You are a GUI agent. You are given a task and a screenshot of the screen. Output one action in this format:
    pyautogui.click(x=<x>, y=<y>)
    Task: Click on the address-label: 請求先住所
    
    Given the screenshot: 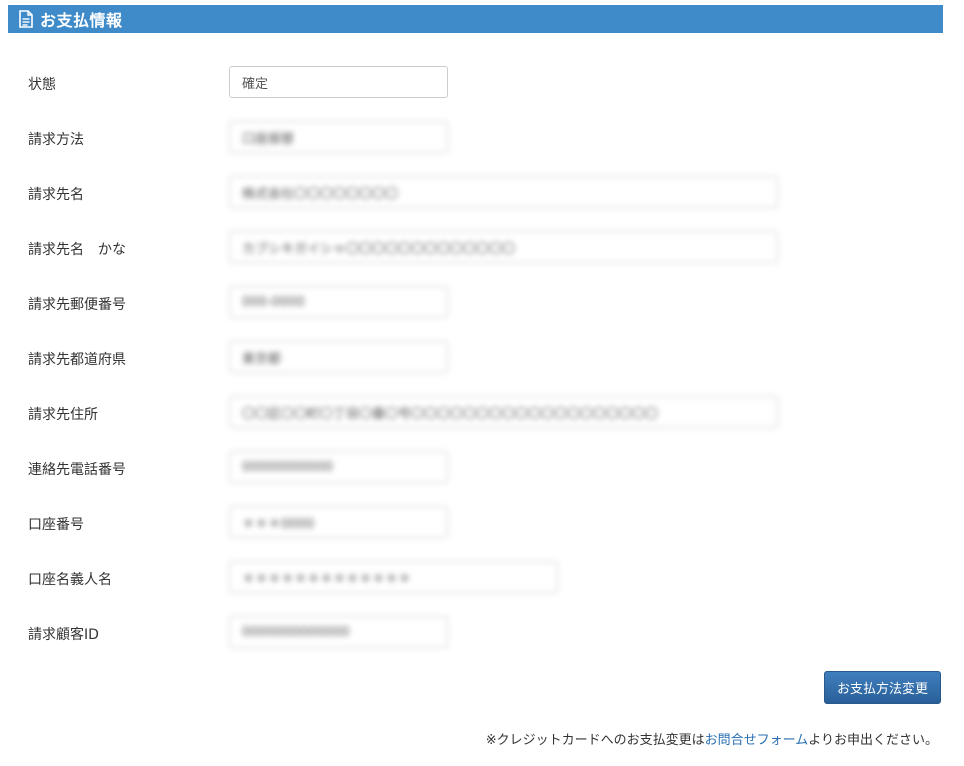 What is the action you would take?
    pyautogui.click(x=63, y=415)
    